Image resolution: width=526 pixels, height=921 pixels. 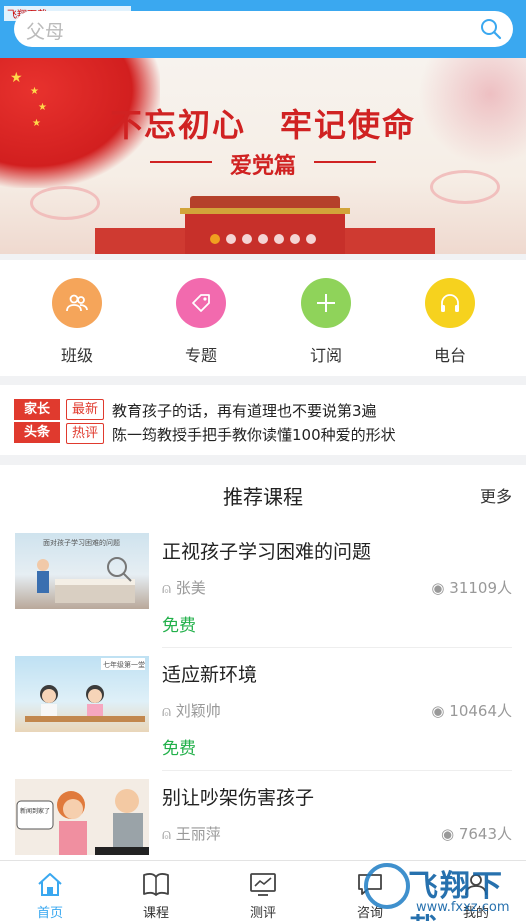 What do you see at coordinates (326, 303) in the screenshot?
I see `plus-icon` at bounding box center [326, 303].